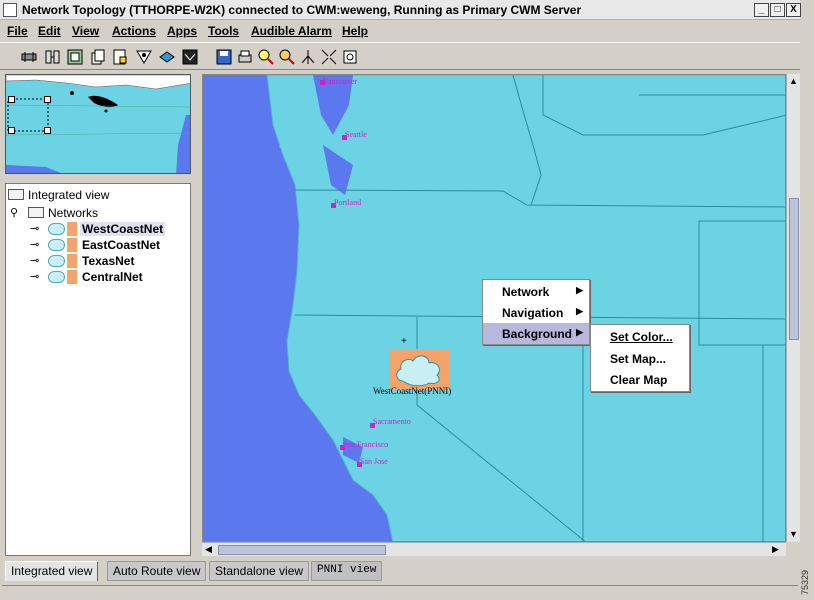 This screenshot has height=600, width=814. What do you see at coordinates (350, 57) in the screenshot?
I see `settings-icon` at bounding box center [350, 57].